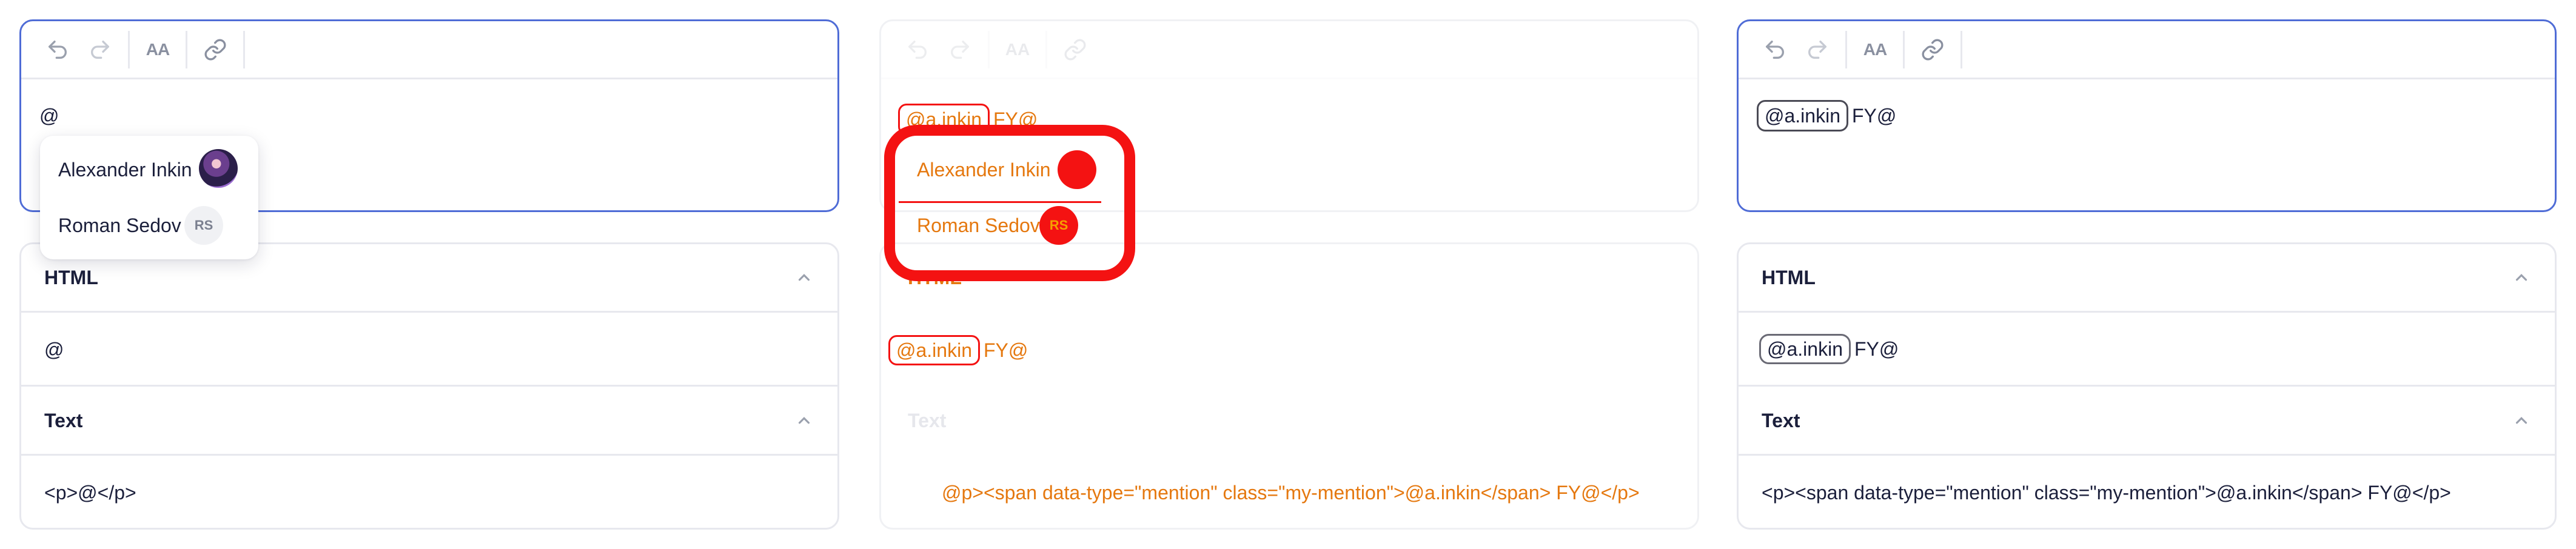 The height and width of the screenshot is (549, 2576). I want to click on editor-content: @a.inkin FY@, so click(1826, 116).